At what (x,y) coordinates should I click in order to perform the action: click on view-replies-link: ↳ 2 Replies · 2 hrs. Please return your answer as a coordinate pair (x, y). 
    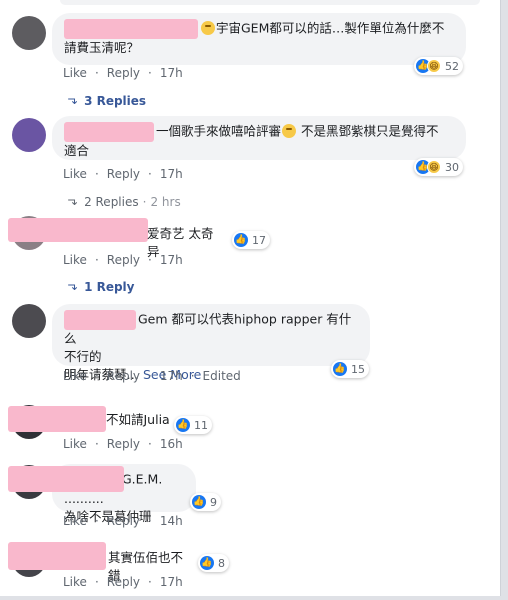
    Looking at the image, I should click on (123, 202).